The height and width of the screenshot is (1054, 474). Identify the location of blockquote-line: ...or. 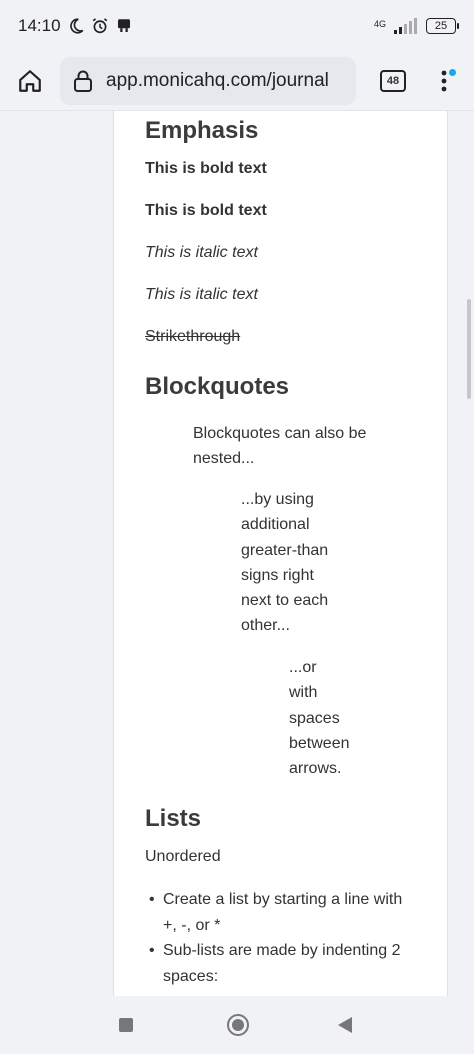
(303, 667).